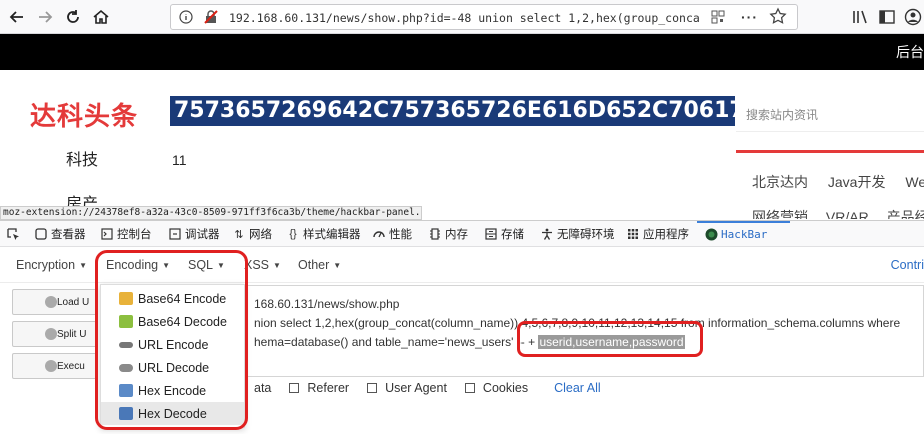 The image size is (924, 434). What do you see at coordinates (910, 52) in the screenshot?
I see `admin-link: 后台` at bounding box center [910, 52].